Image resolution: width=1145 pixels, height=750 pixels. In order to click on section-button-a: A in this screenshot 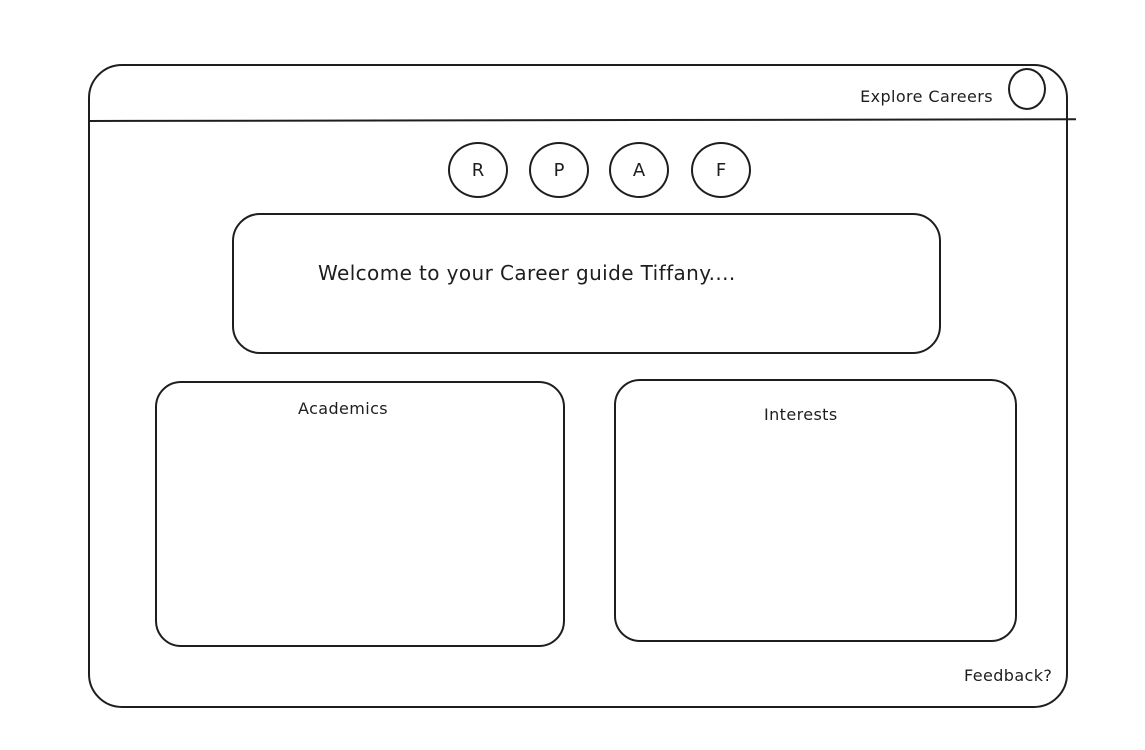, I will do `click(639, 170)`.